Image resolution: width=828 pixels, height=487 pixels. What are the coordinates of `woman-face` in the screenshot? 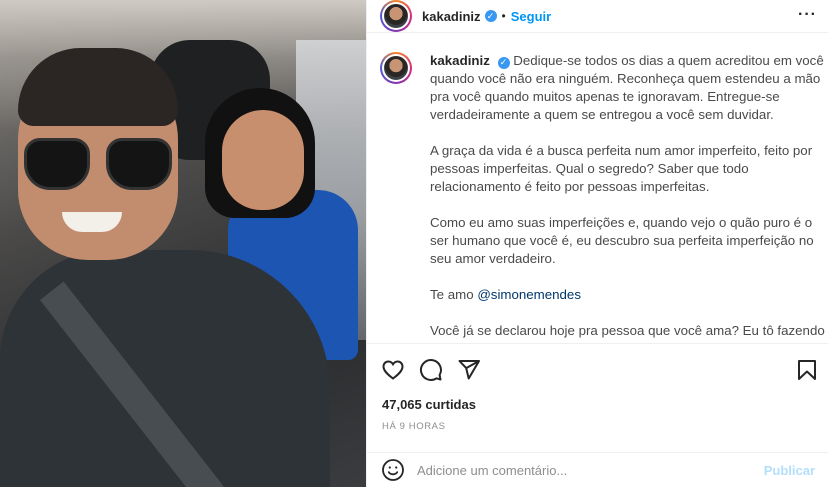 It's located at (263, 160).